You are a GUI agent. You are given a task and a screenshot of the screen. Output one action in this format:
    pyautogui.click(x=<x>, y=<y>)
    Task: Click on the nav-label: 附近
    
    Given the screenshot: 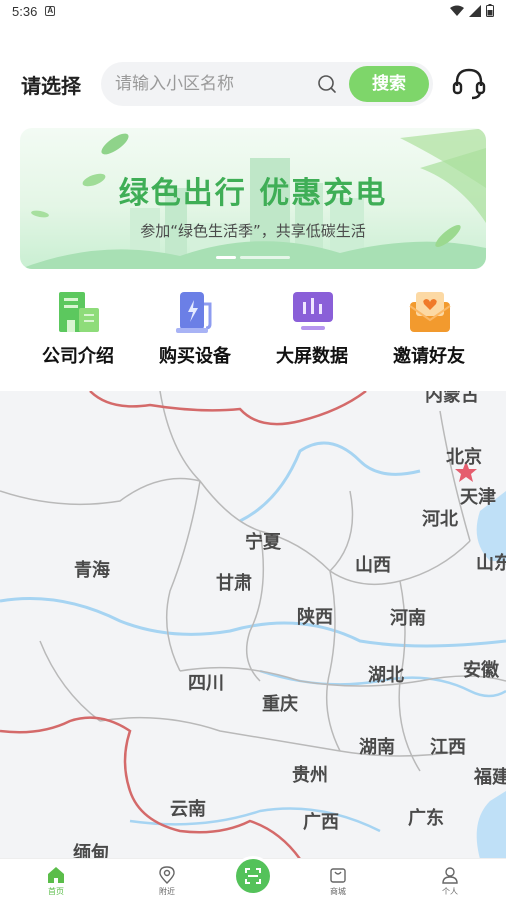 What is the action you would take?
    pyautogui.click(x=167, y=891)
    